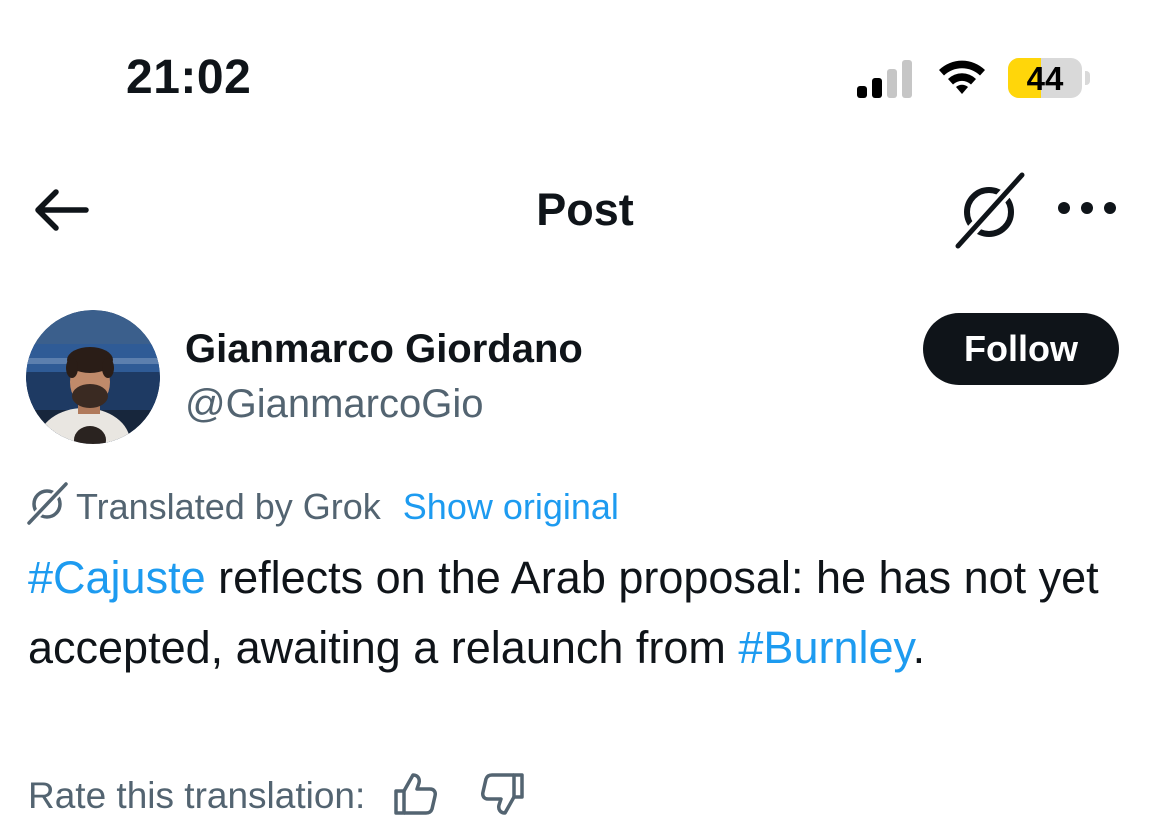 This screenshot has height=838, width=1170. Describe the element at coordinates (511, 506) in the screenshot. I see `show-original-link: Show original` at that location.